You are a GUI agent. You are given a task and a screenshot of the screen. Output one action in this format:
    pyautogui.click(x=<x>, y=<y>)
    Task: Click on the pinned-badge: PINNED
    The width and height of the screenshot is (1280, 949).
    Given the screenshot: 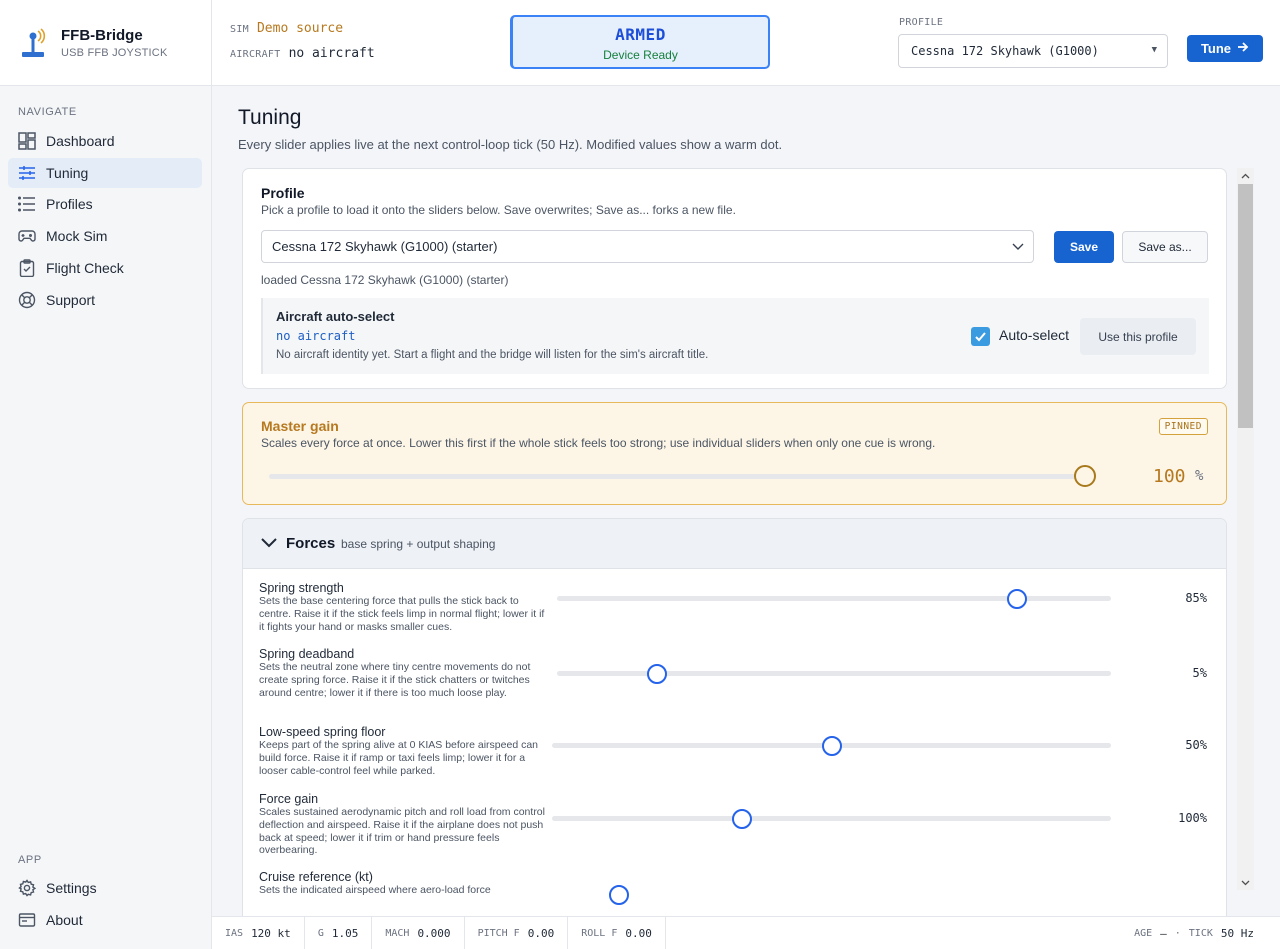 What is the action you would take?
    pyautogui.click(x=1183, y=426)
    